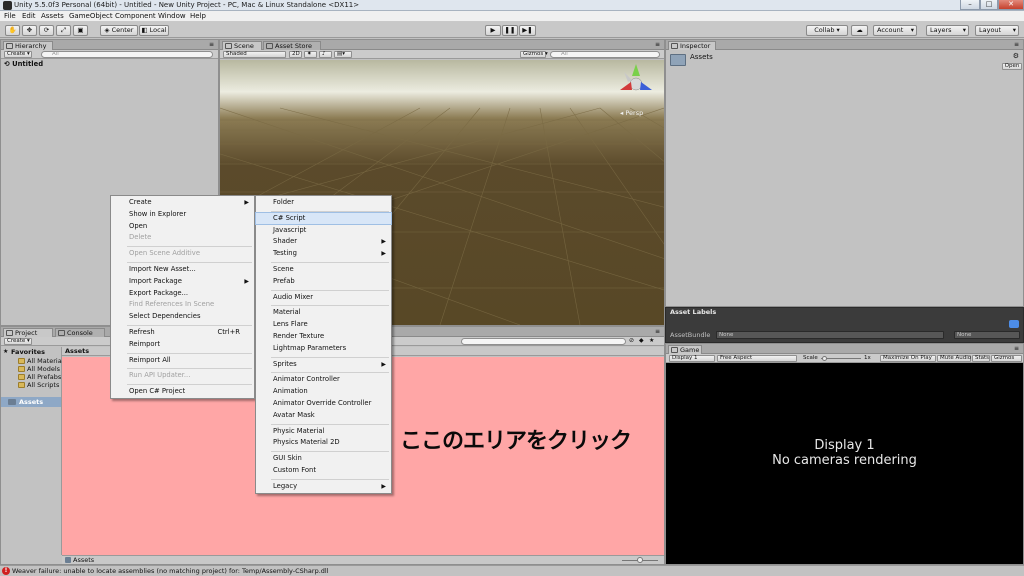 Image resolution: width=1024 pixels, height=576 pixels. What do you see at coordinates (28, 332) in the screenshot?
I see `tab-project: Project` at bounding box center [28, 332].